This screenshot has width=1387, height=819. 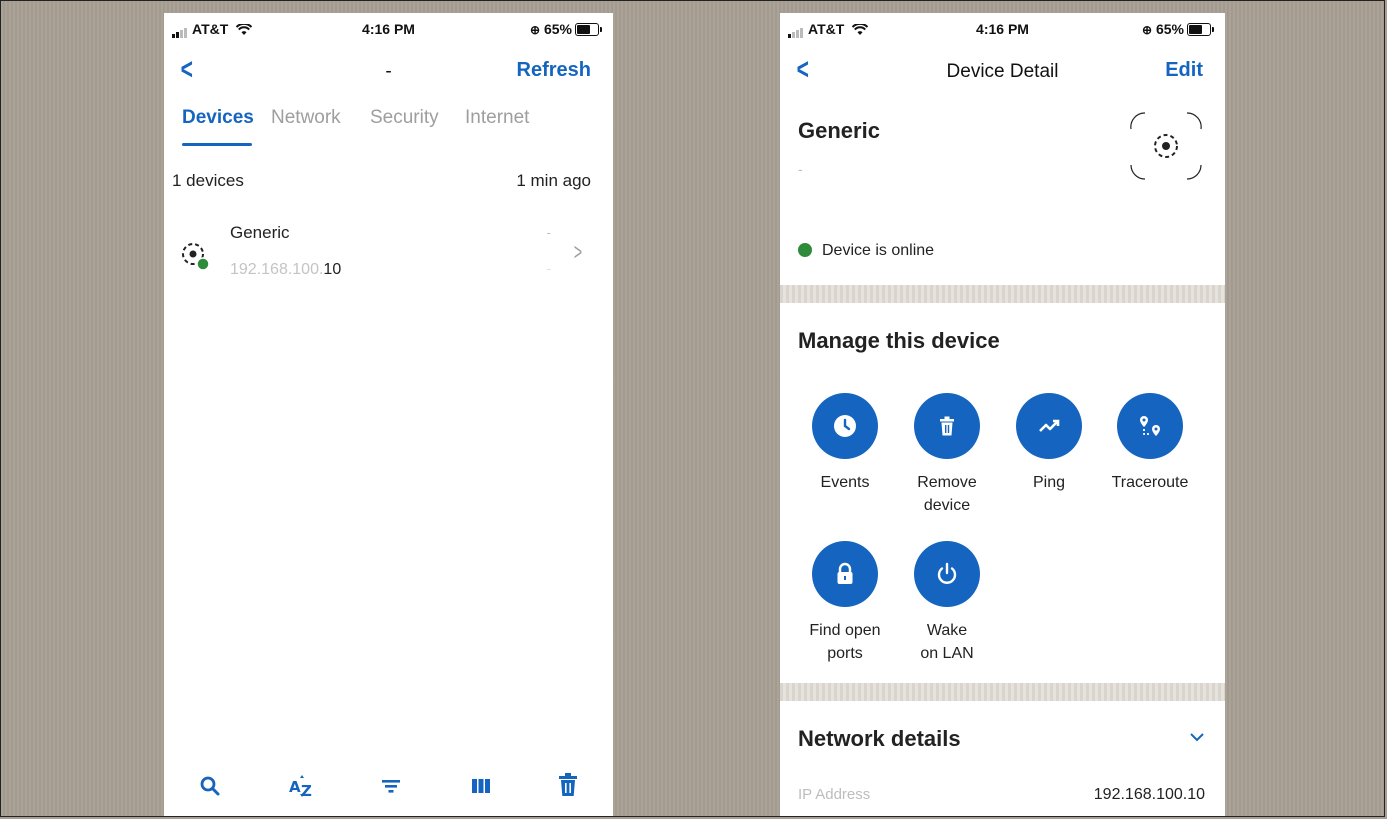 I want to click on online-status: Device is online, so click(x=866, y=251).